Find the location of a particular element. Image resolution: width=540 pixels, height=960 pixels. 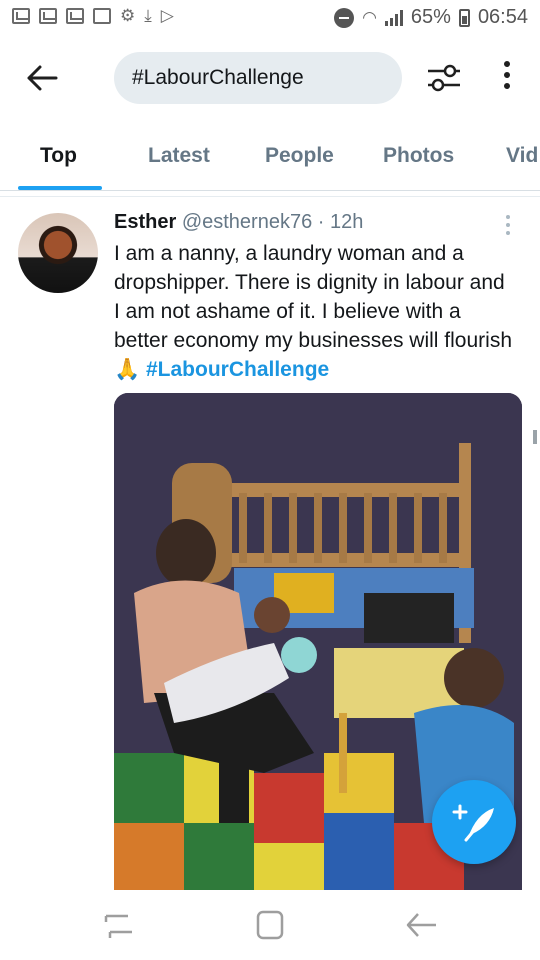

app-bar: #LabourChallenge is located at coordinates (270, 78).